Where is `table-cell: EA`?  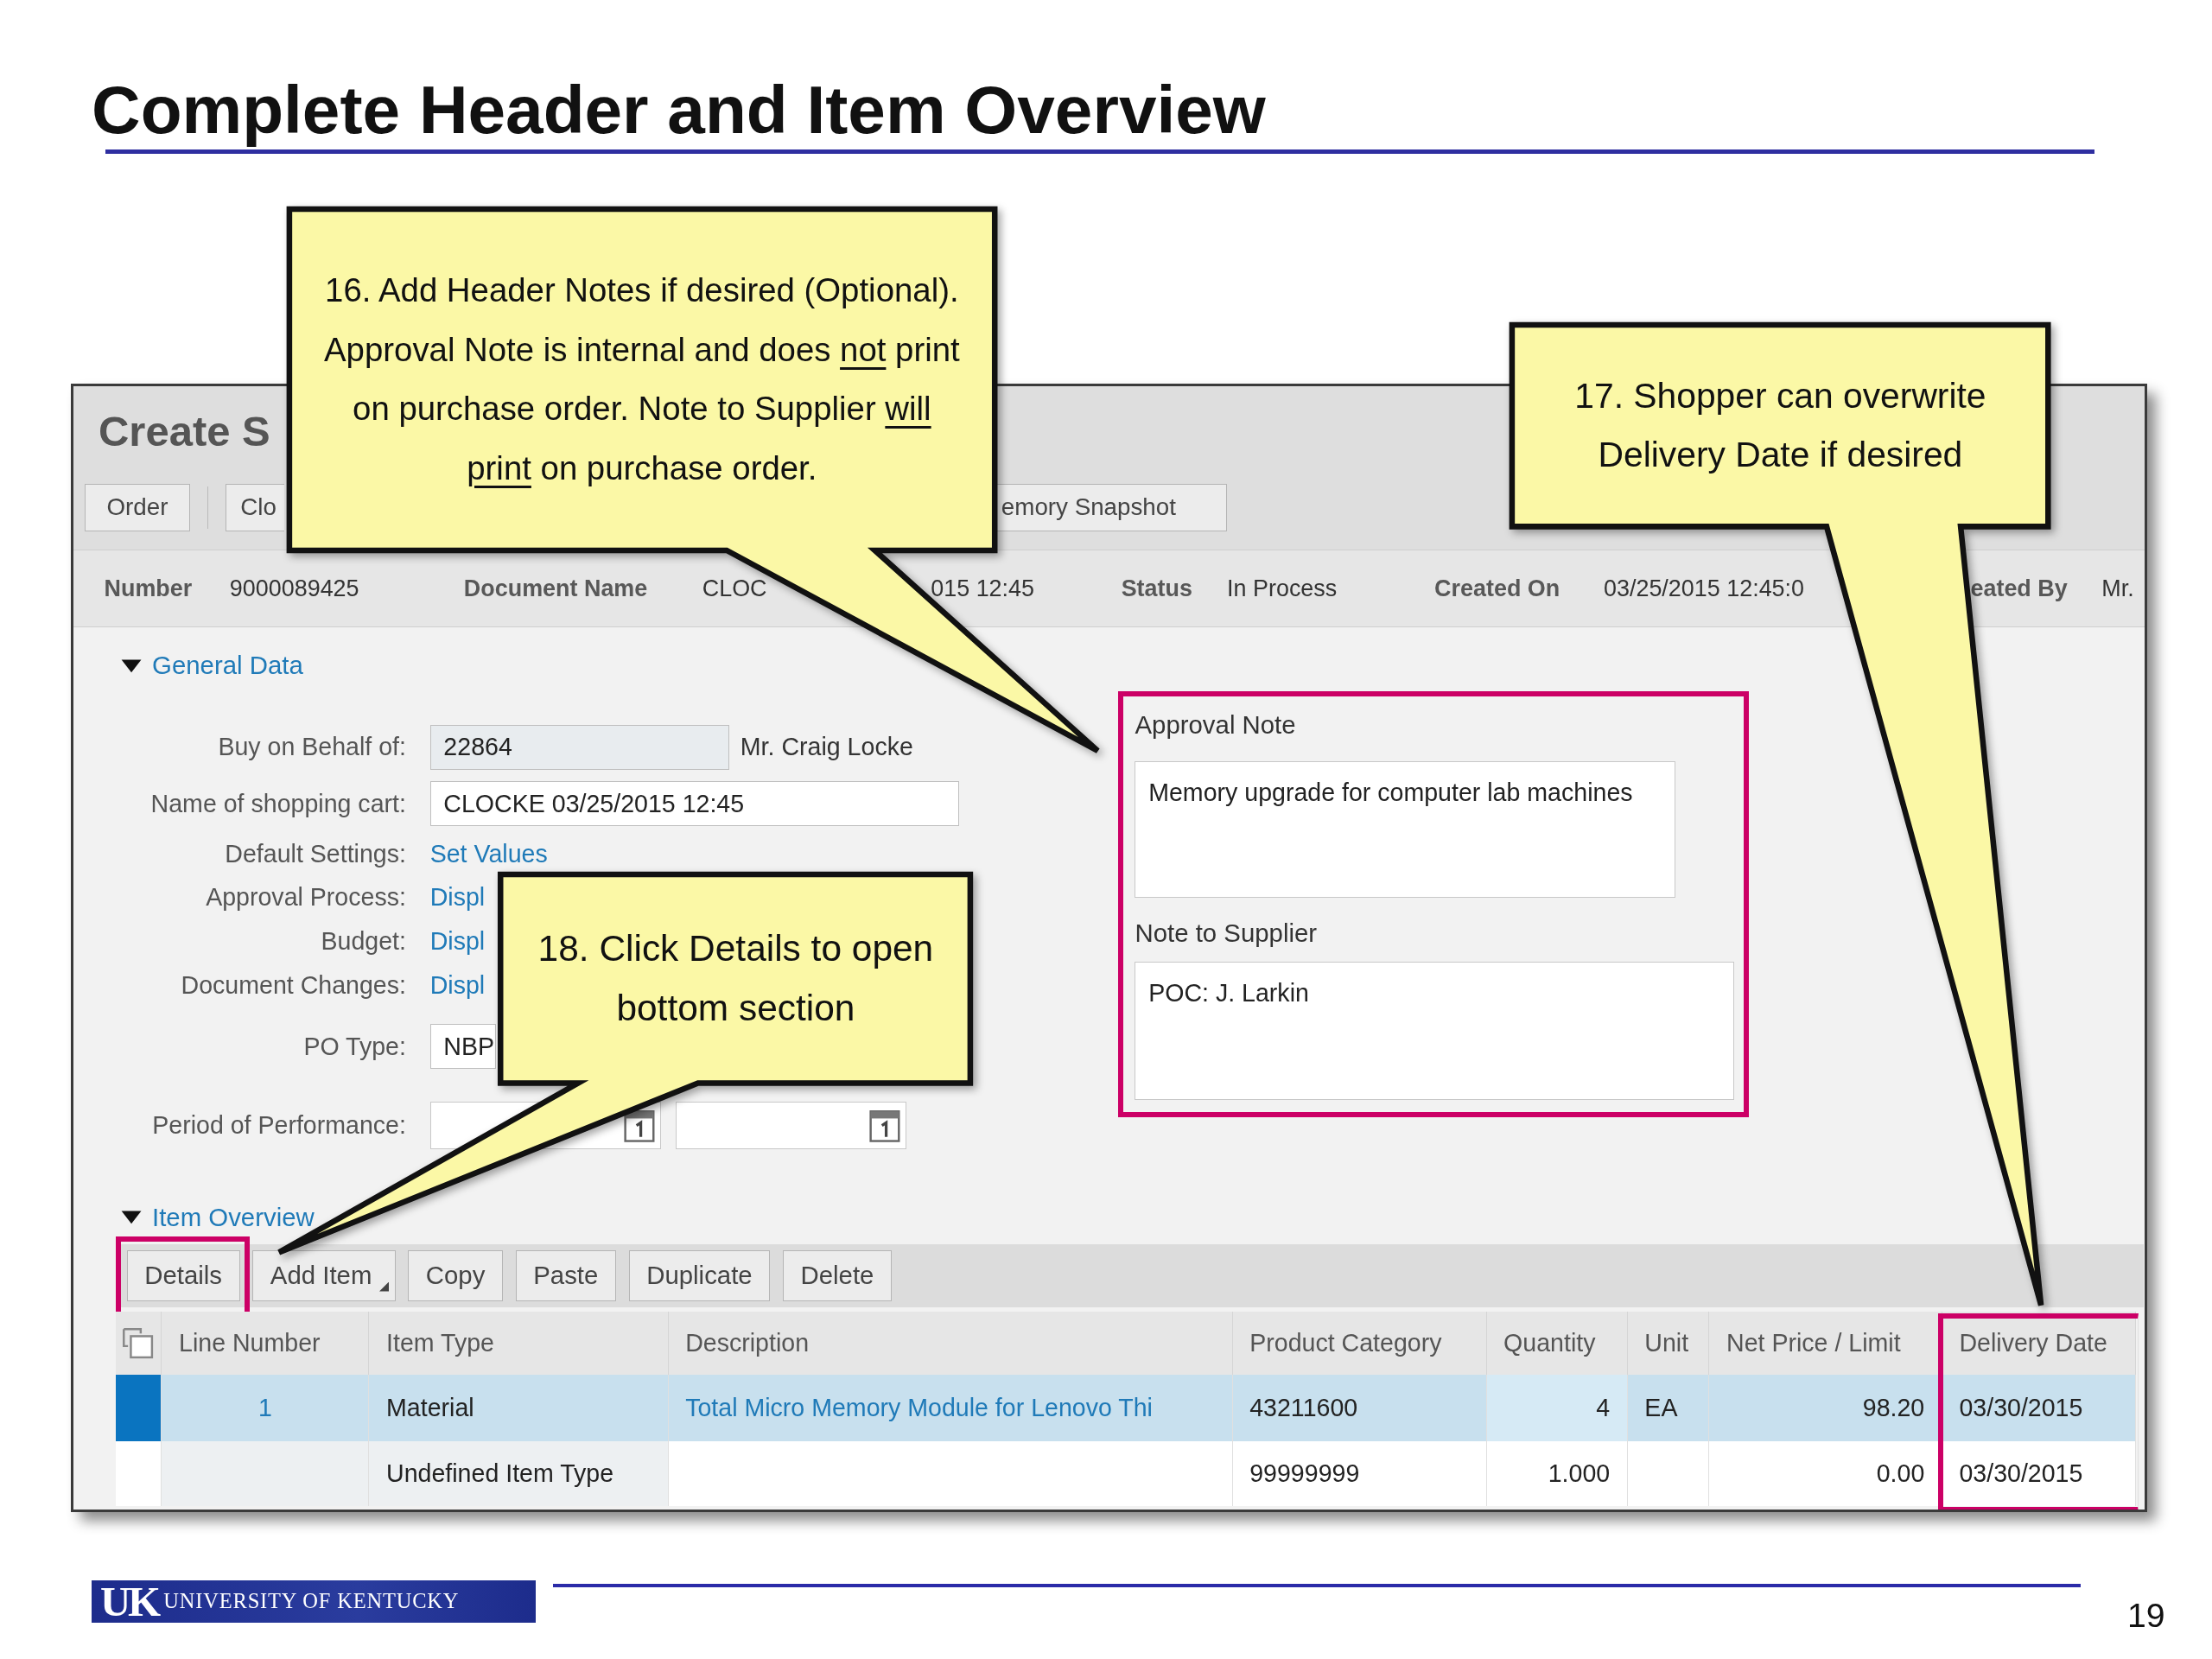 table-cell: EA is located at coordinates (1668, 1408).